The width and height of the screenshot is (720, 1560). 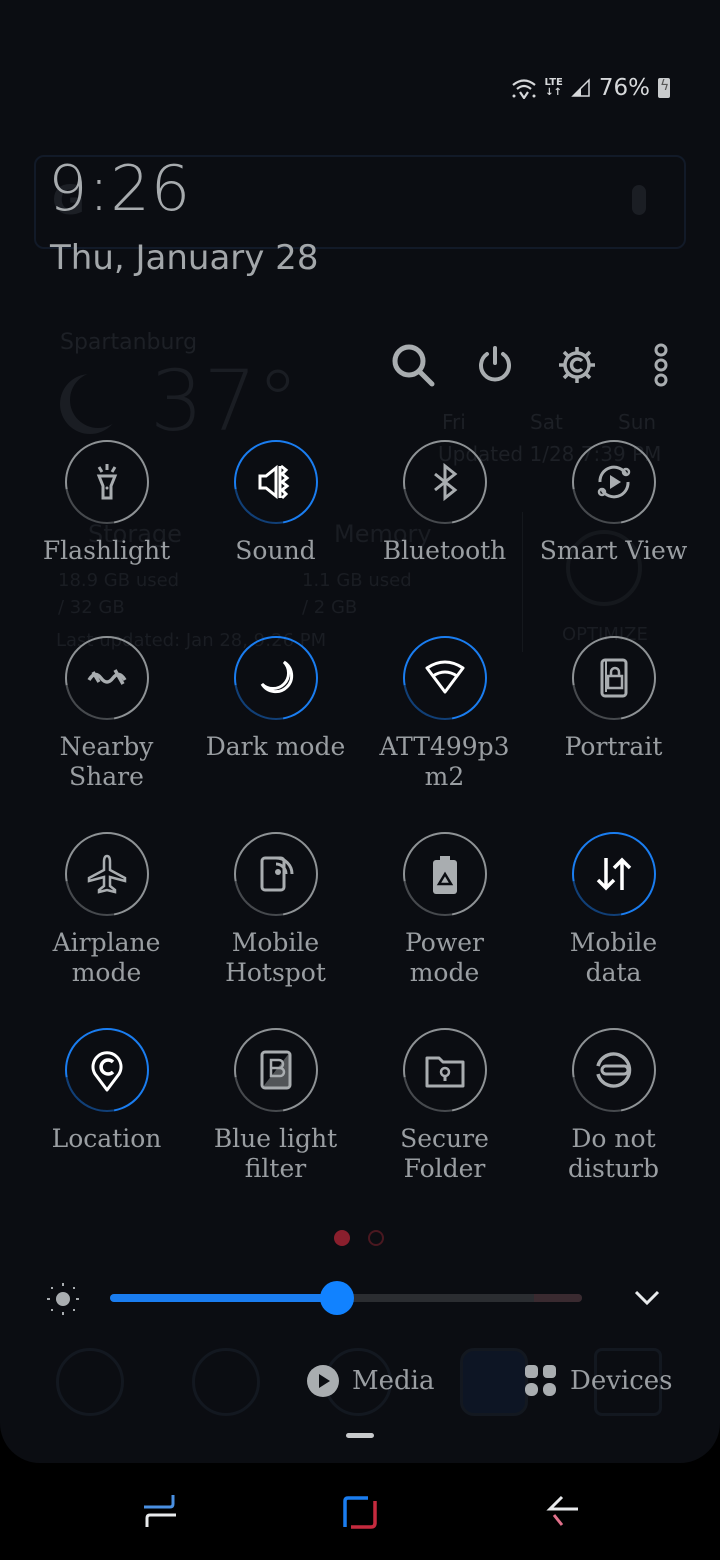 What do you see at coordinates (553, 87) in the screenshot?
I see `network-type: LTE ↓↑` at bounding box center [553, 87].